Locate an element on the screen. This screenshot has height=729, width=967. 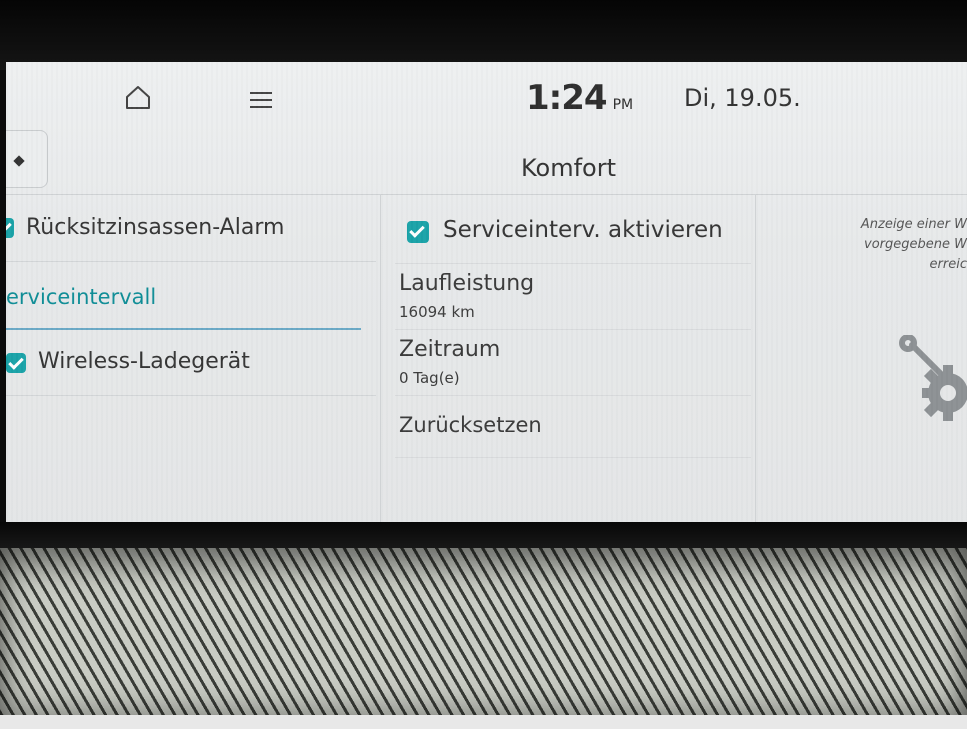
sidebar-item-label: Wireless-Ladegerät is located at coordinates (144, 361).